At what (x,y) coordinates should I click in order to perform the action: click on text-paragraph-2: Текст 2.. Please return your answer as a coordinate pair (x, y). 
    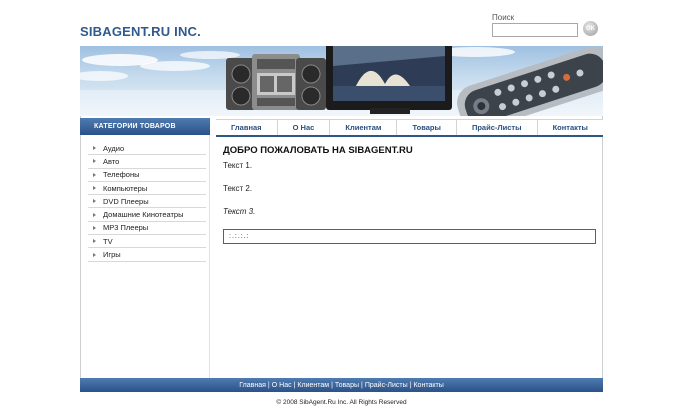
    Looking at the image, I should click on (238, 188).